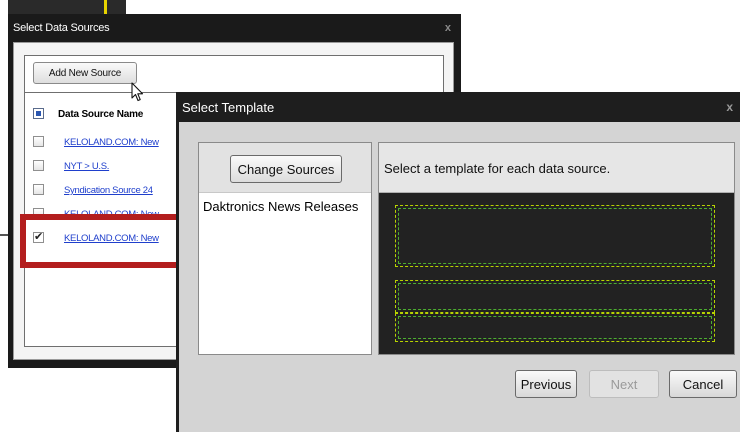 The height and width of the screenshot is (432, 740). What do you see at coordinates (137, 92) in the screenshot?
I see `mouse-pointer-icon` at bounding box center [137, 92].